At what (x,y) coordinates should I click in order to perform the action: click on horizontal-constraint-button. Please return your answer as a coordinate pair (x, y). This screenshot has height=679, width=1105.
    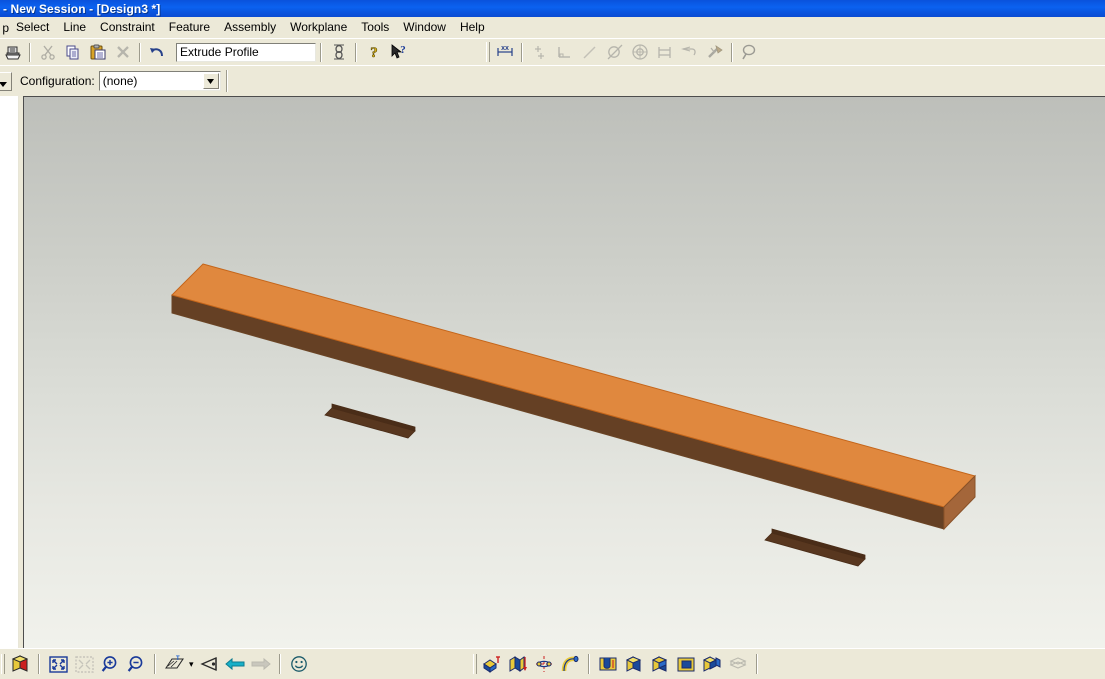
    Looking at the image, I should click on (689, 52).